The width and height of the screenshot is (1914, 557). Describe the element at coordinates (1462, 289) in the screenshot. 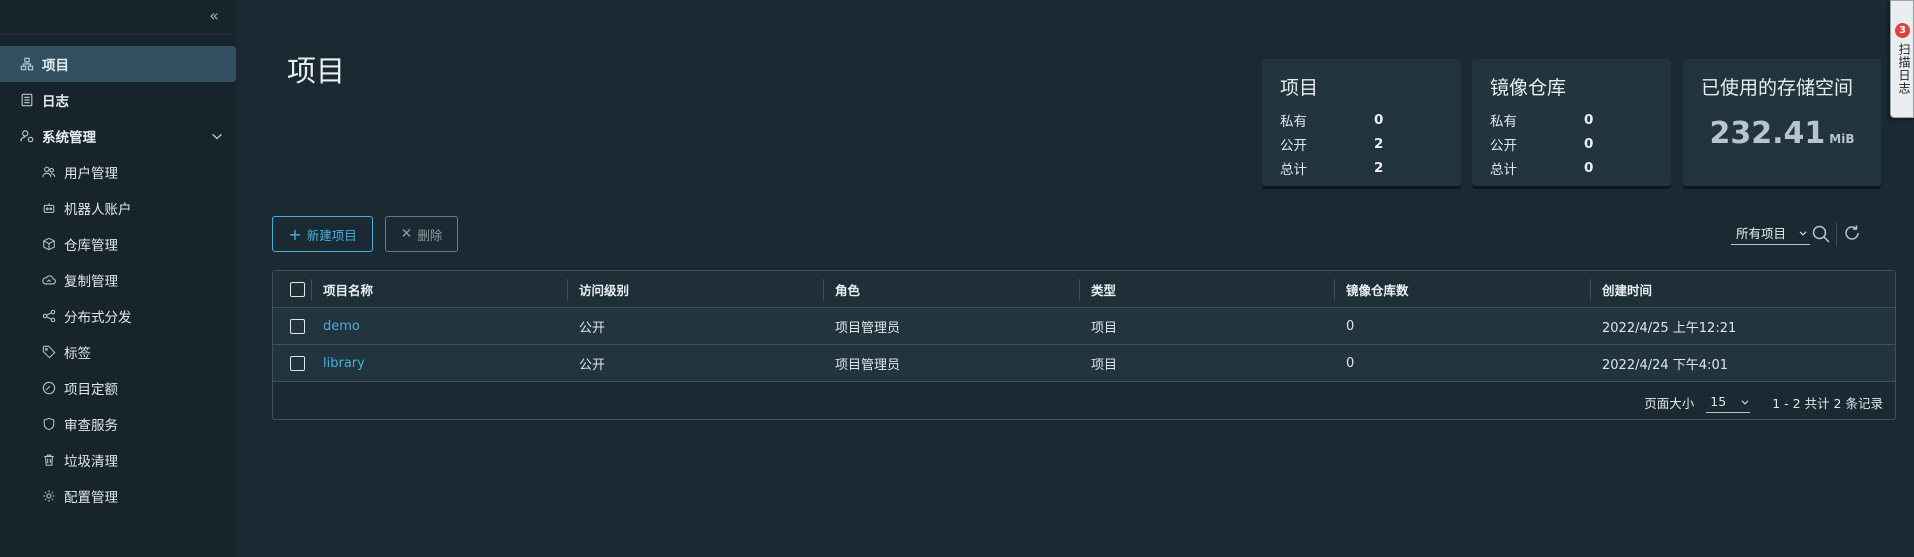

I see `column-header-repo-count: 镜像仓库数` at that location.